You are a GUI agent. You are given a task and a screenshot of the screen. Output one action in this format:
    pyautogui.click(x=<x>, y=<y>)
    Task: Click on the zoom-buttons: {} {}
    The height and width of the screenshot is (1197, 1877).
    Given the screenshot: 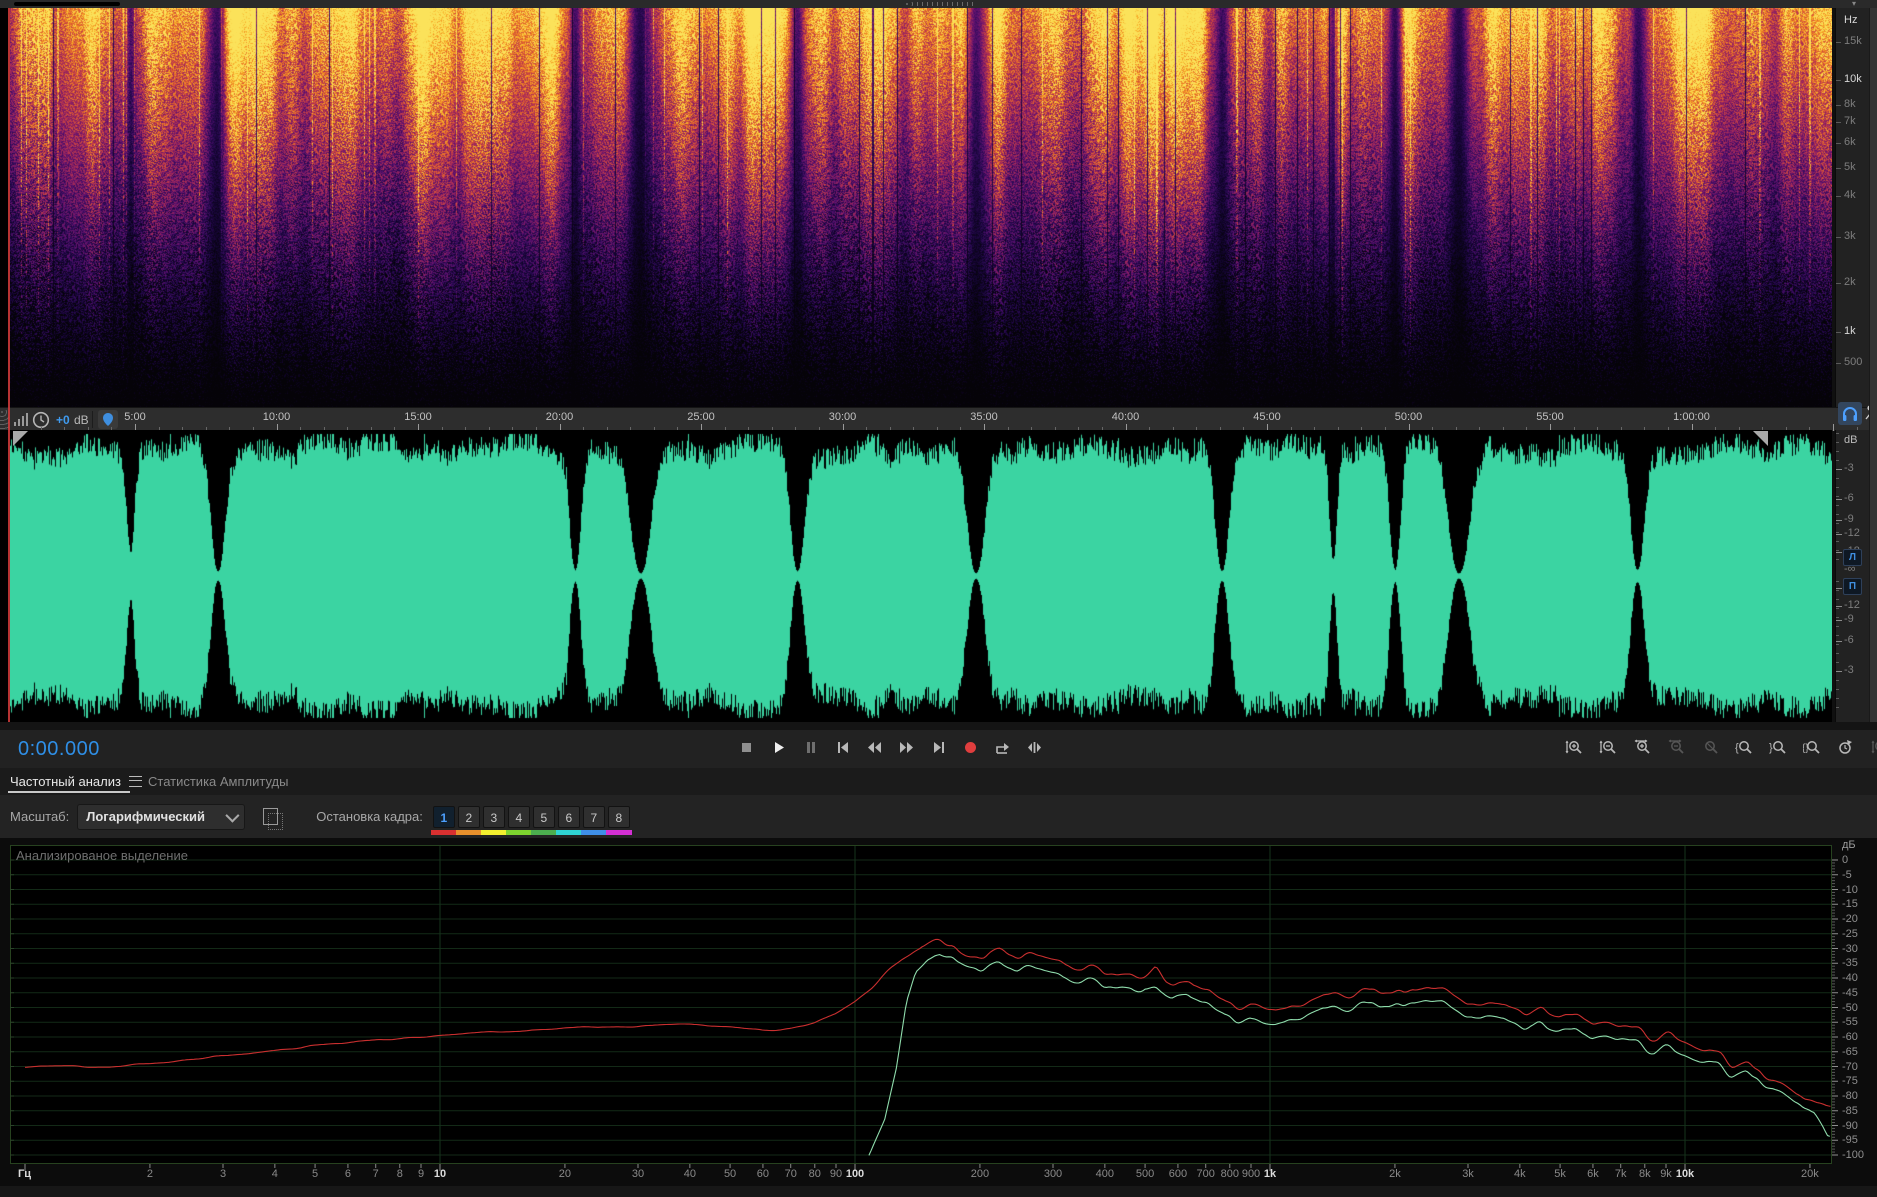 What is the action you would take?
    pyautogui.click(x=1718, y=747)
    